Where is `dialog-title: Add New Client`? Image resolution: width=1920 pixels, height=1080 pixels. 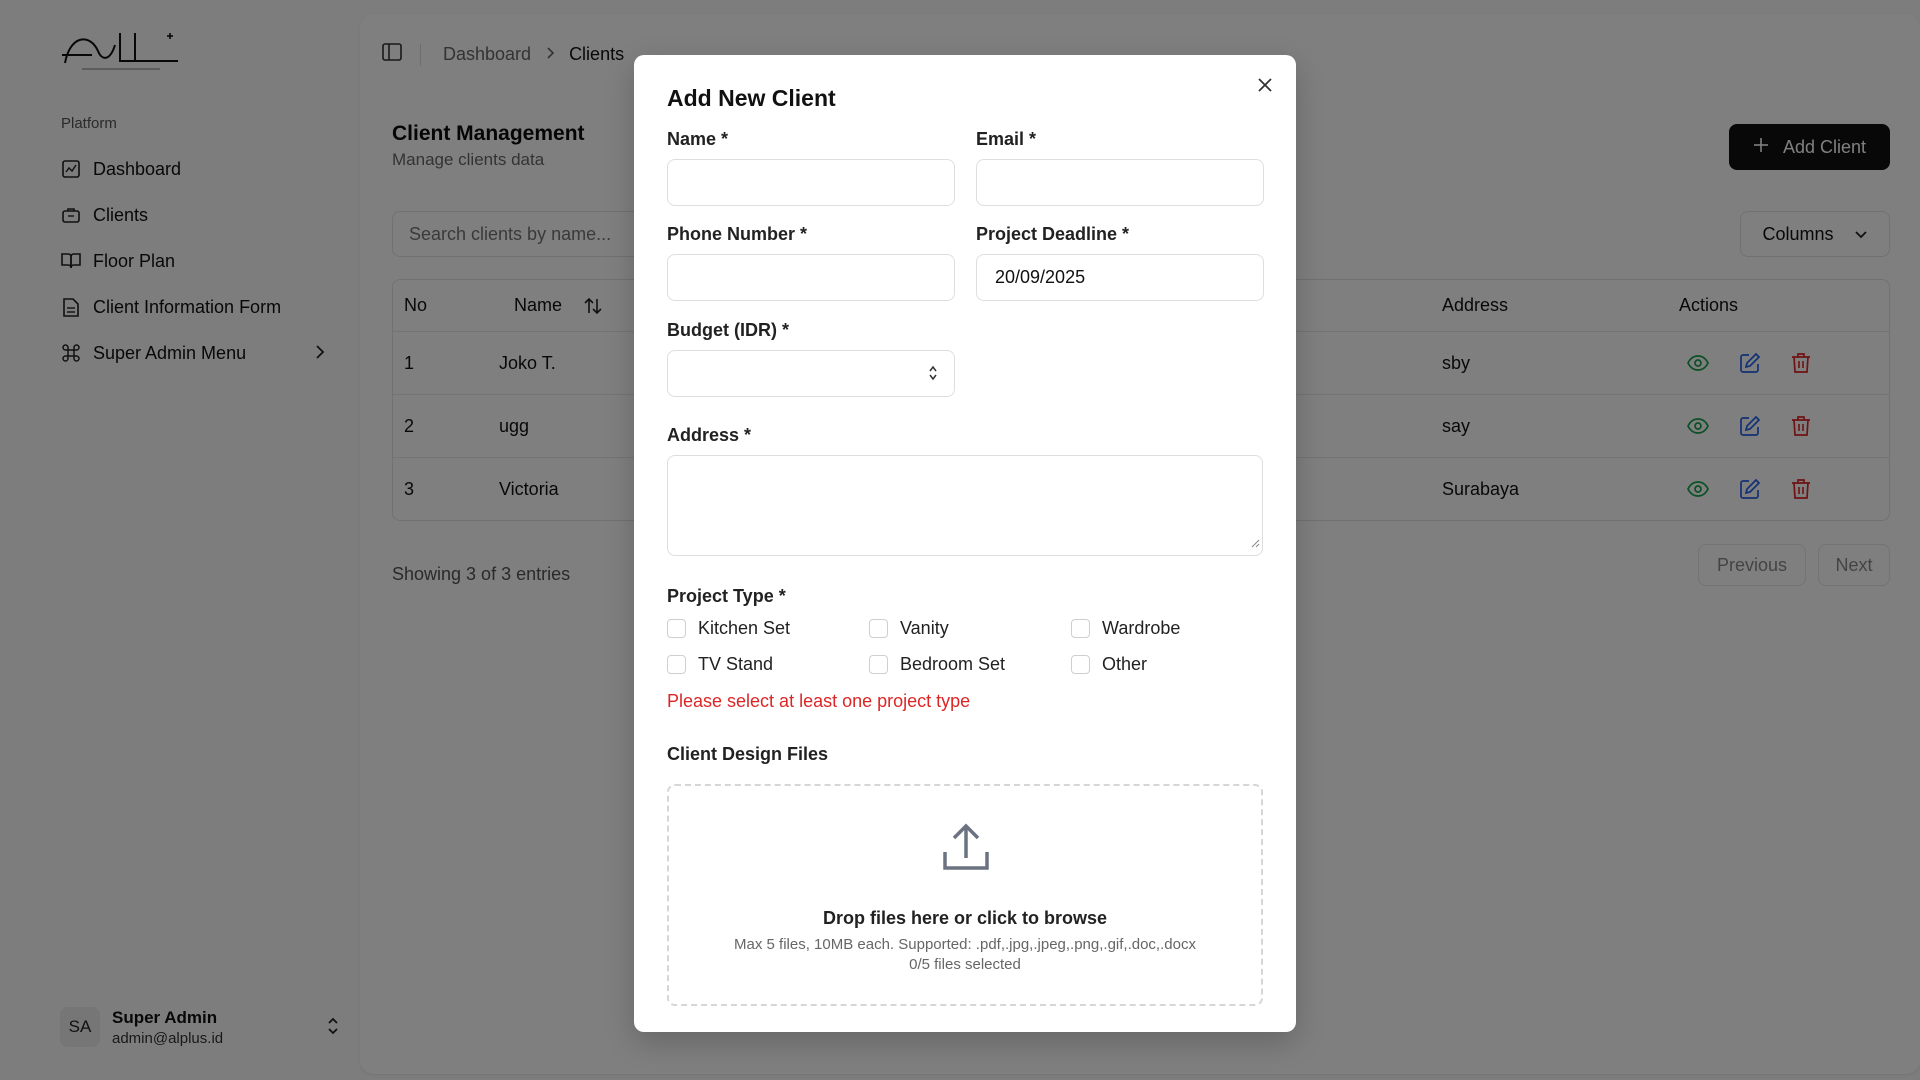
dialog-title: Add New Client is located at coordinates (751, 98).